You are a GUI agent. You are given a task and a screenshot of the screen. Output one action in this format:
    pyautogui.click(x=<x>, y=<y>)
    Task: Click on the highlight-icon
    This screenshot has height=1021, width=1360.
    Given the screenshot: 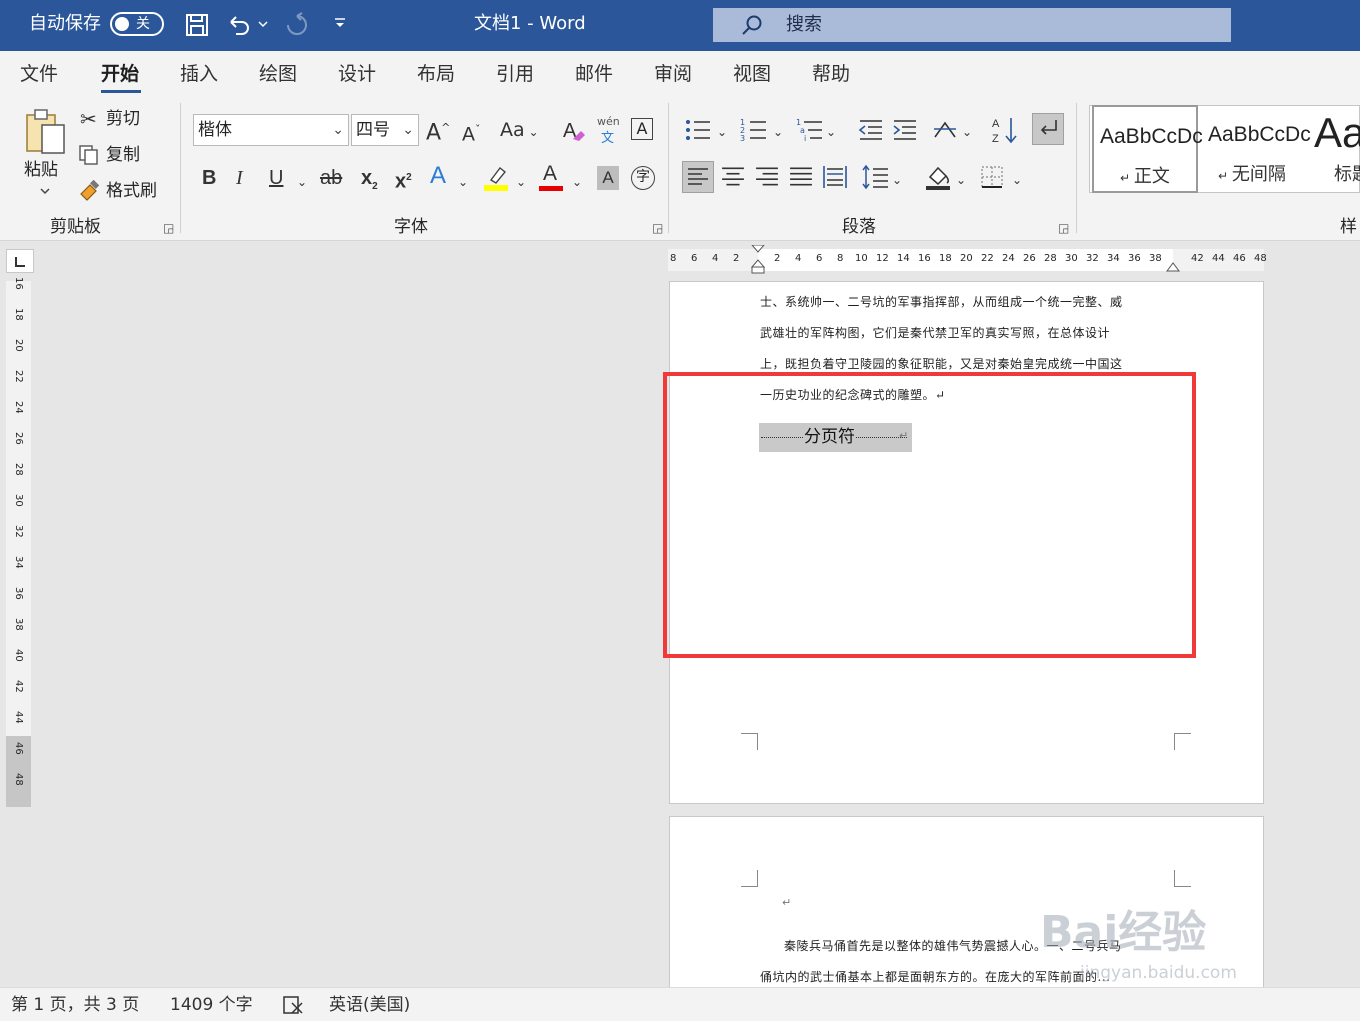 What is the action you would take?
    pyautogui.click(x=497, y=178)
    